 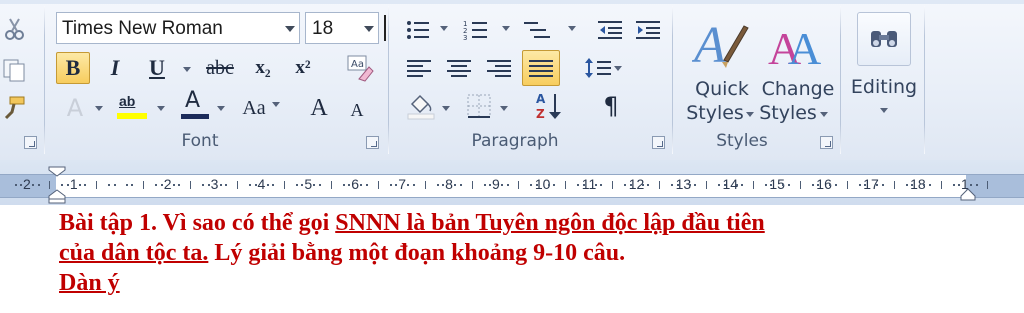 I want to click on bold-button: B, so click(x=73, y=68).